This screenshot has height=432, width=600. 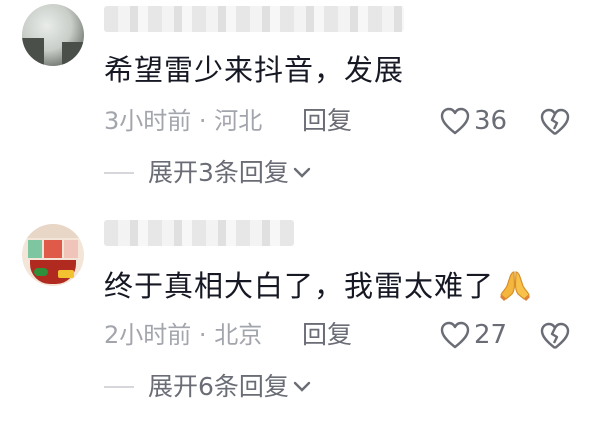 What do you see at coordinates (491, 335) in the screenshot?
I see `like-count: 27` at bounding box center [491, 335].